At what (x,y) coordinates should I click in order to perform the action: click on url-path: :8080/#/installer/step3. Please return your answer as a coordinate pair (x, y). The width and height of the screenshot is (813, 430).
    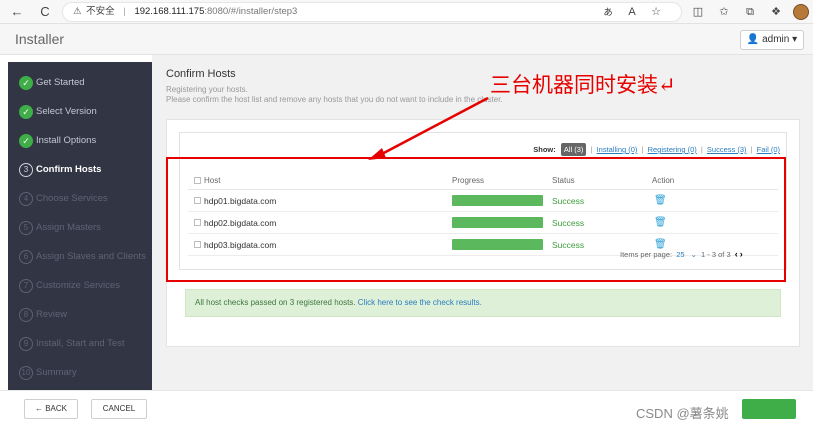
    Looking at the image, I should click on (251, 11).